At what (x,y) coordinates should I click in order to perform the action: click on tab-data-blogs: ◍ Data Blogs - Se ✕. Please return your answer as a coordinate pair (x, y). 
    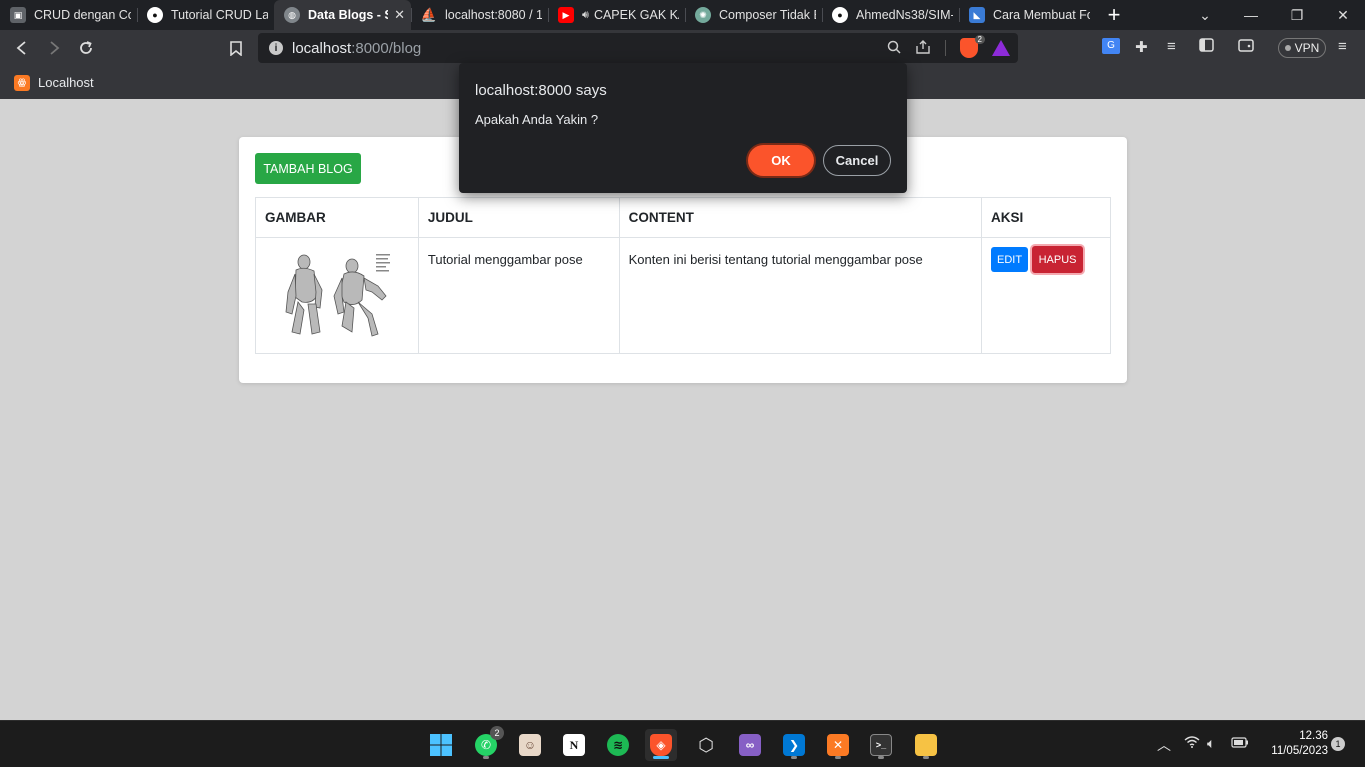
    Looking at the image, I should click on (342, 15).